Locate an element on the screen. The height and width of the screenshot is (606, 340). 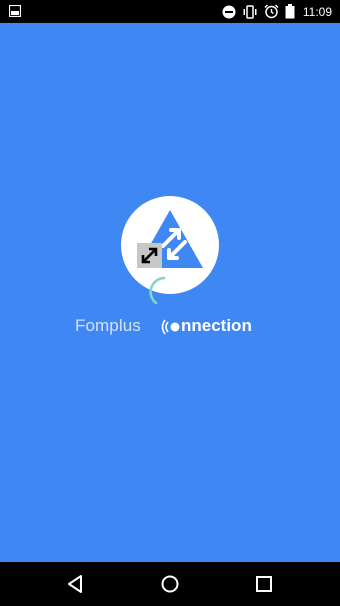
expand-badge is located at coordinates (149, 255).